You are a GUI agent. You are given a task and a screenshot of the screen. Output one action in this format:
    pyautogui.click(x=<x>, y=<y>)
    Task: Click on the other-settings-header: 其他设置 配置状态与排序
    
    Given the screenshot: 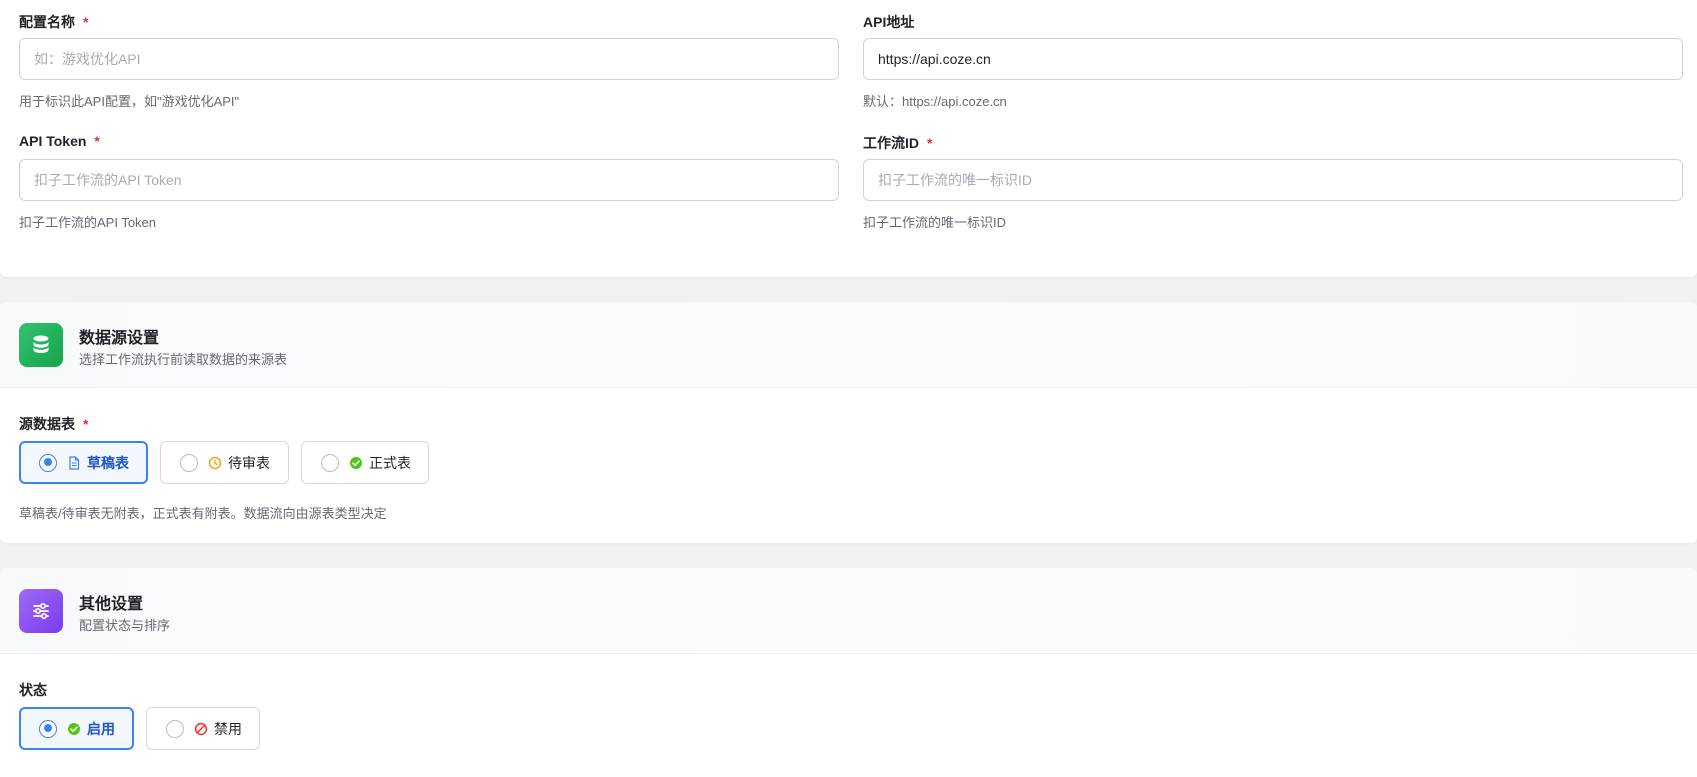 What is the action you would take?
    pyautogui.click(x=848, y=611)
    